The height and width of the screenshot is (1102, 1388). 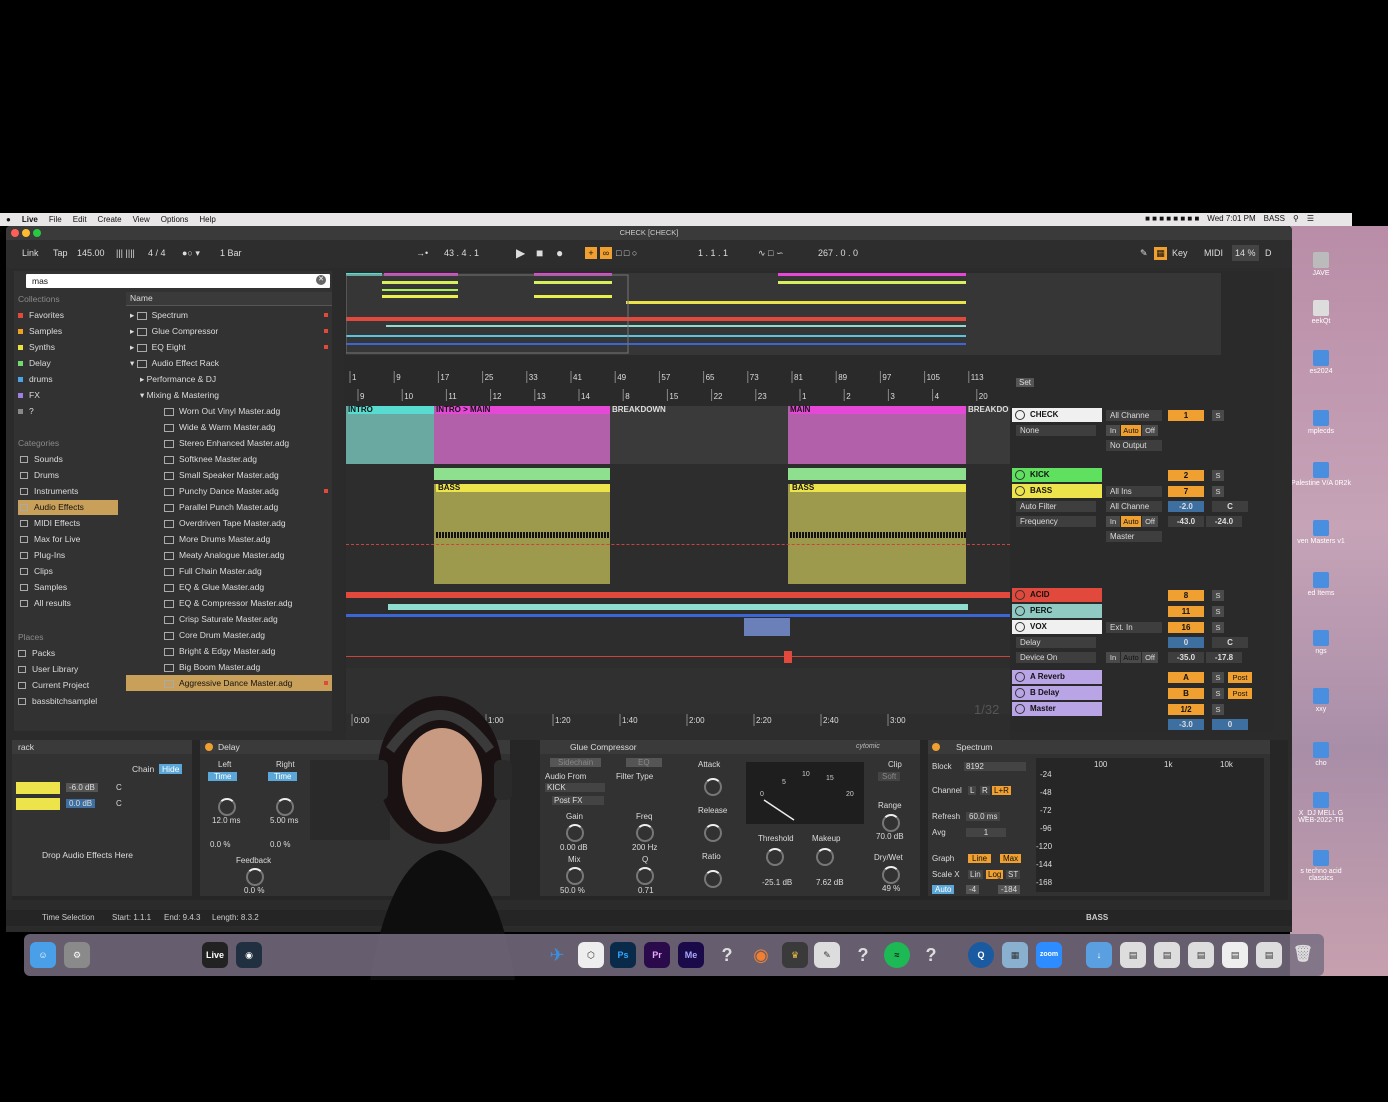 What do you see at coordinates (249, 955) in the screenshot?
I see `app-icon: ◉` at bounding box center [249, 955].